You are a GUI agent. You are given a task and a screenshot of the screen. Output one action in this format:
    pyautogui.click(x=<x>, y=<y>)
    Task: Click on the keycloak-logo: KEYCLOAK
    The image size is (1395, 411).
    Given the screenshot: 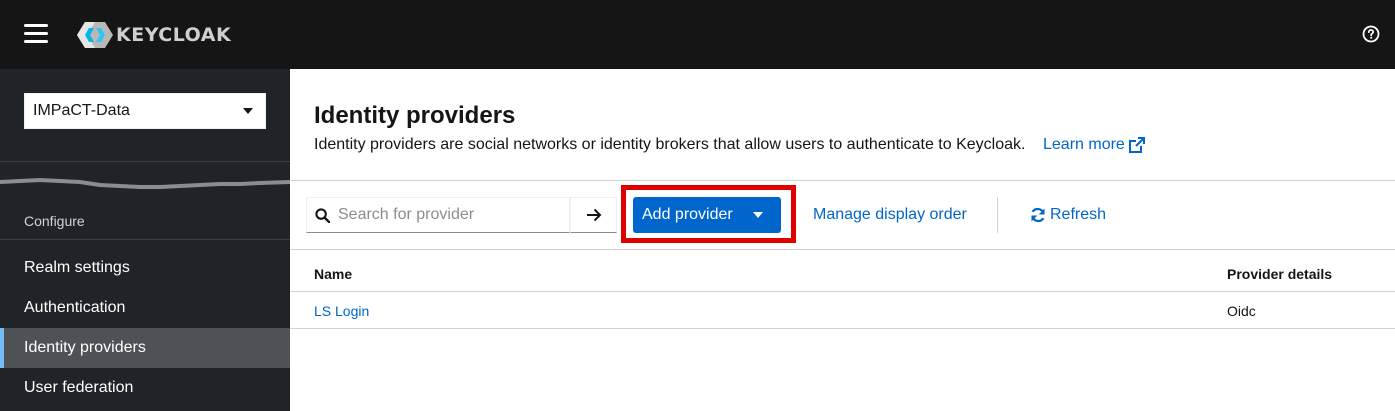 What is the action you would take?
    pyautogui.click(x=153, y=35)
    